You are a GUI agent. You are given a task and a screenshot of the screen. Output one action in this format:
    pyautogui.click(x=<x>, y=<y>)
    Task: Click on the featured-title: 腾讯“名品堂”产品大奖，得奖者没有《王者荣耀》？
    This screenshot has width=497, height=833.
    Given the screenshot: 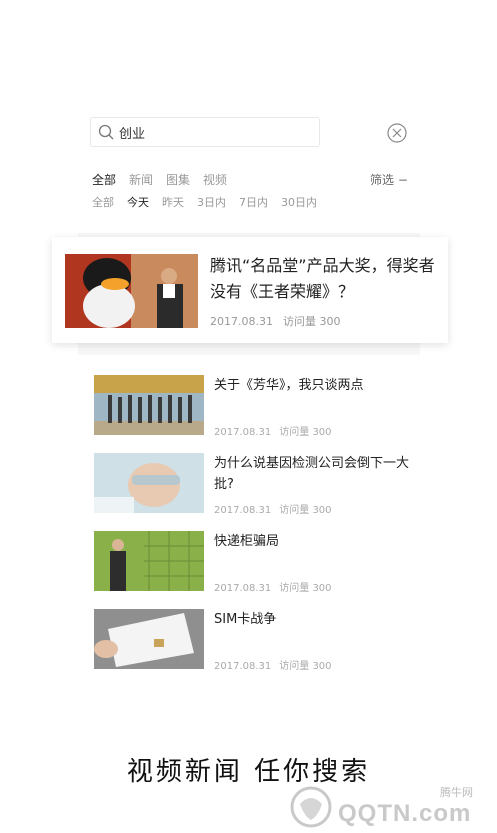 What is the action you would take?
    pyautogui.click(x=322, y=278)
    